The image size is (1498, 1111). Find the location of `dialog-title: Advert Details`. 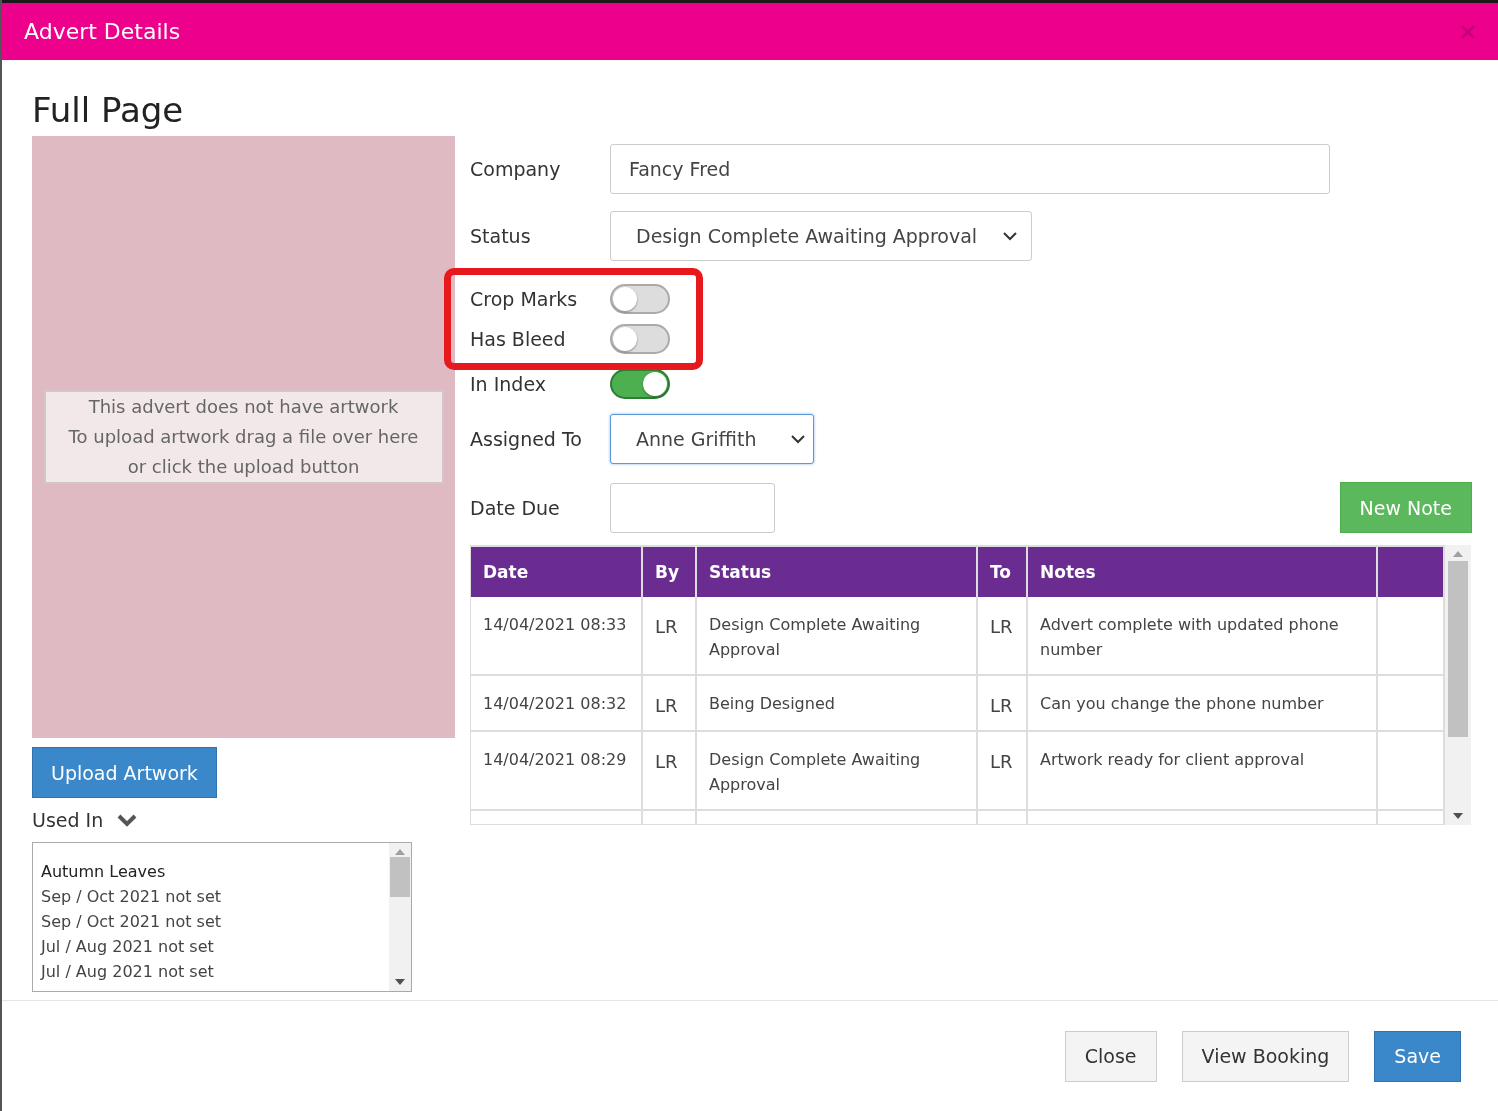

dialog-title: Advert Details is located at coordinates (102, 32).